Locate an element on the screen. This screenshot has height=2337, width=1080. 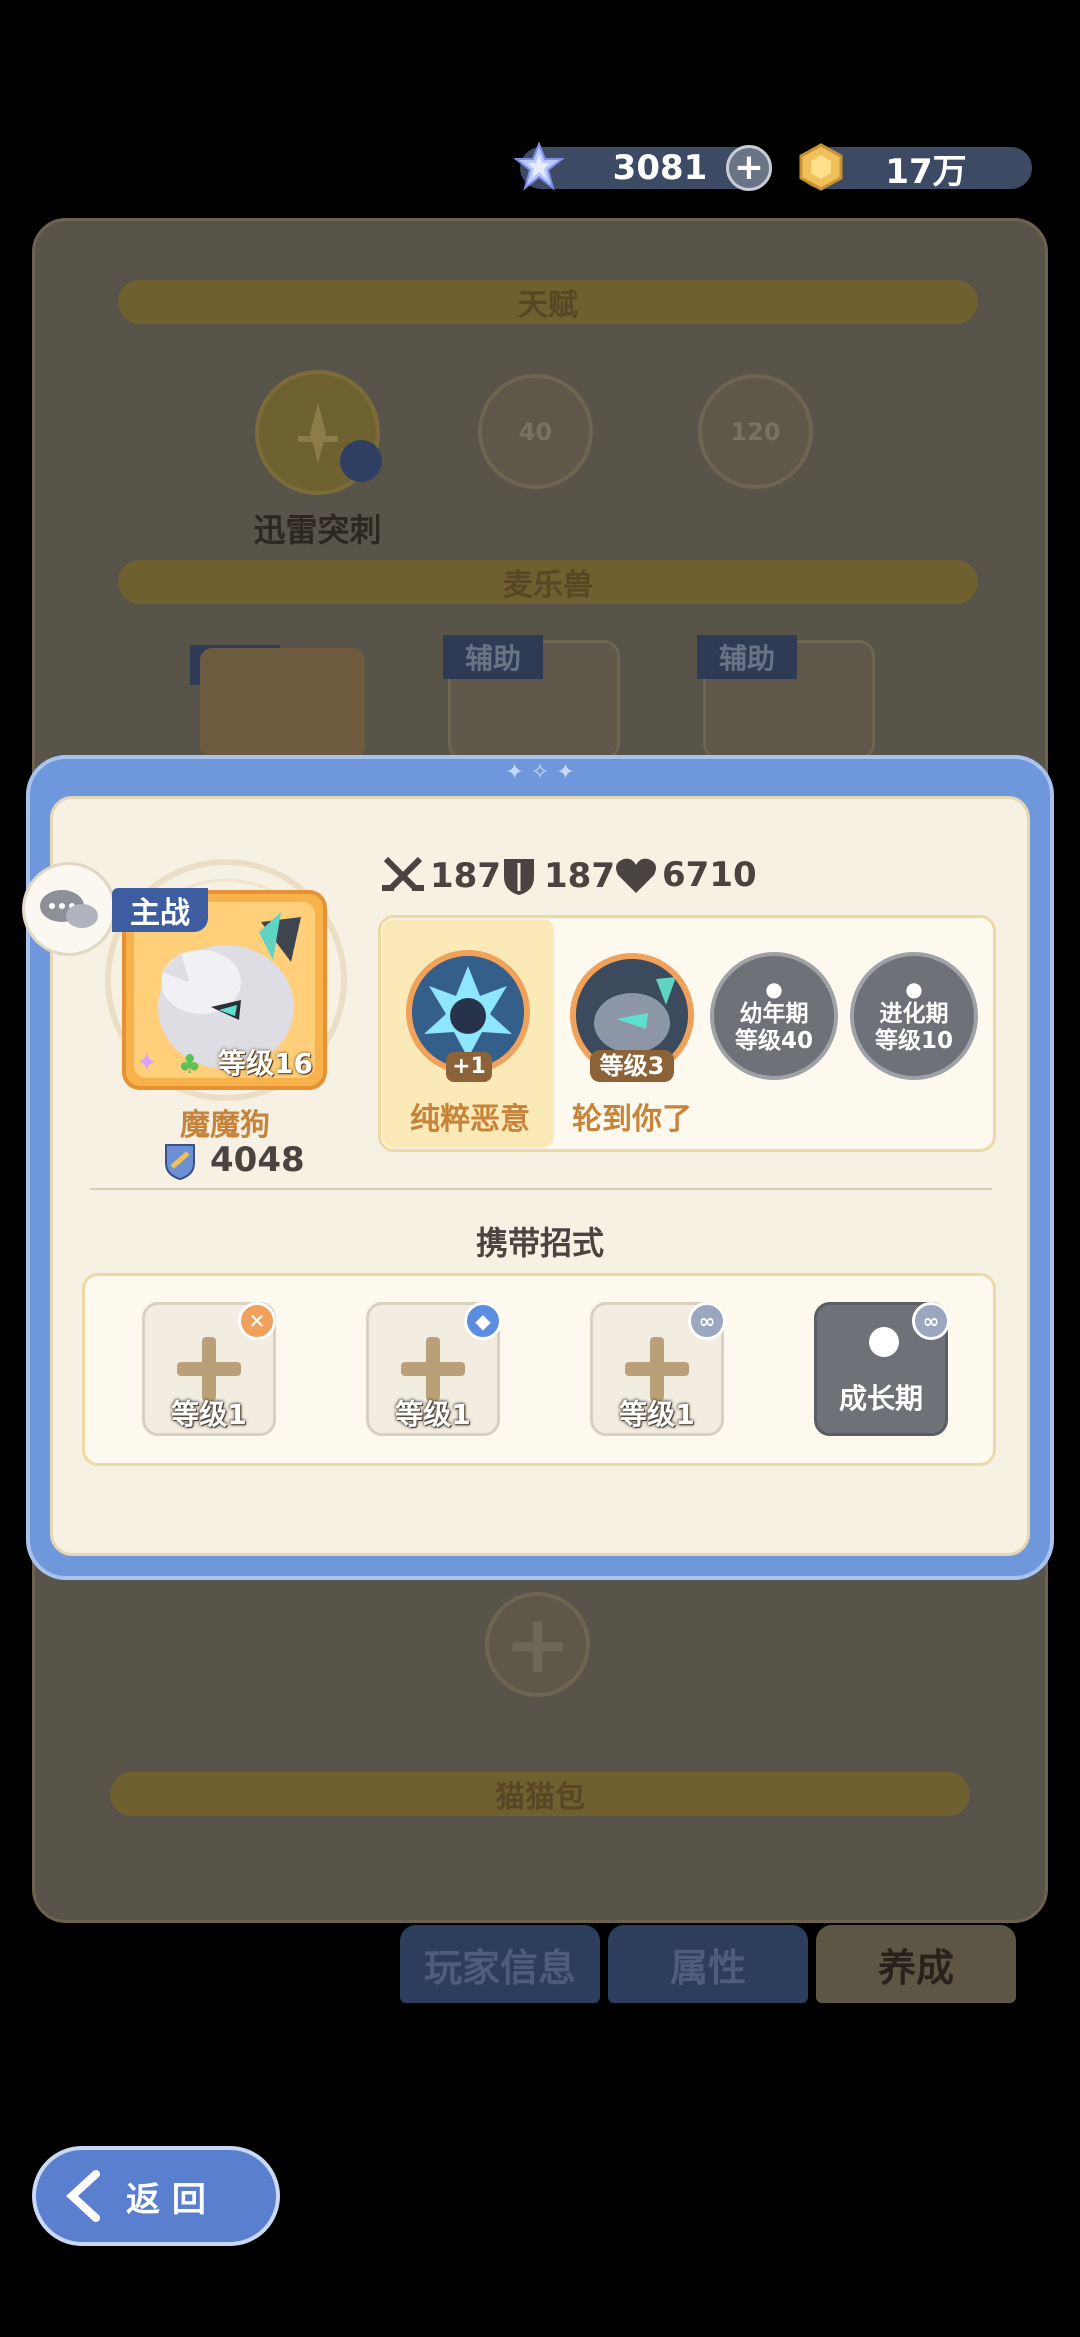
add-icon: + is located at coordinates (749, 167).